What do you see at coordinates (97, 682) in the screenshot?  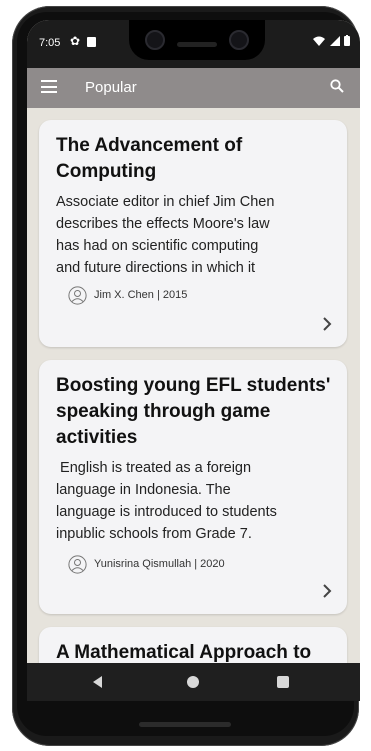 I see `back-icon` at bounding box center [97, 682].